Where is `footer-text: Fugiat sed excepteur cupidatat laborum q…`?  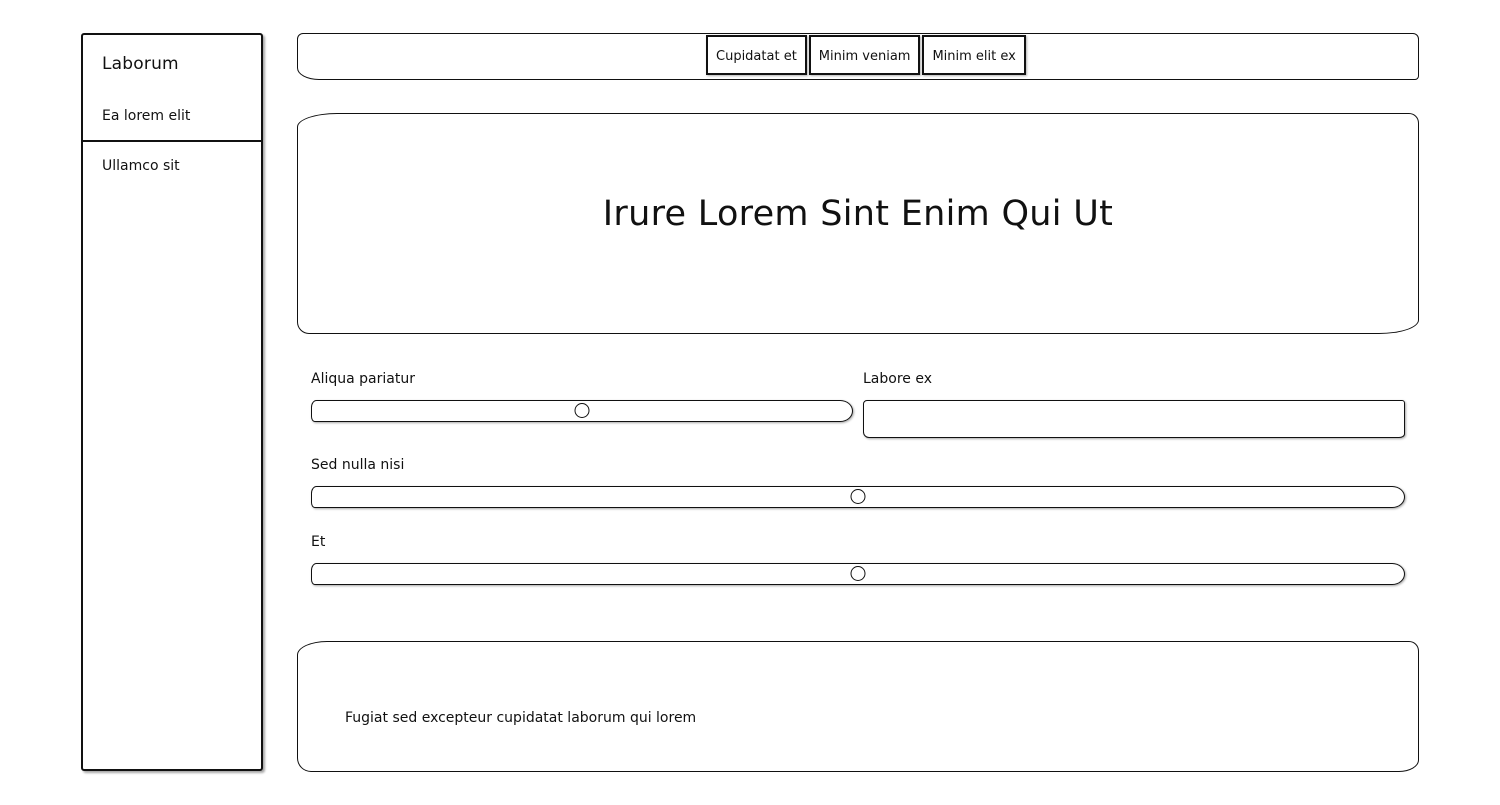 footer-text: Fugiat sed excepteur cupidatat laborum q… is located at coordinates (521, 718).